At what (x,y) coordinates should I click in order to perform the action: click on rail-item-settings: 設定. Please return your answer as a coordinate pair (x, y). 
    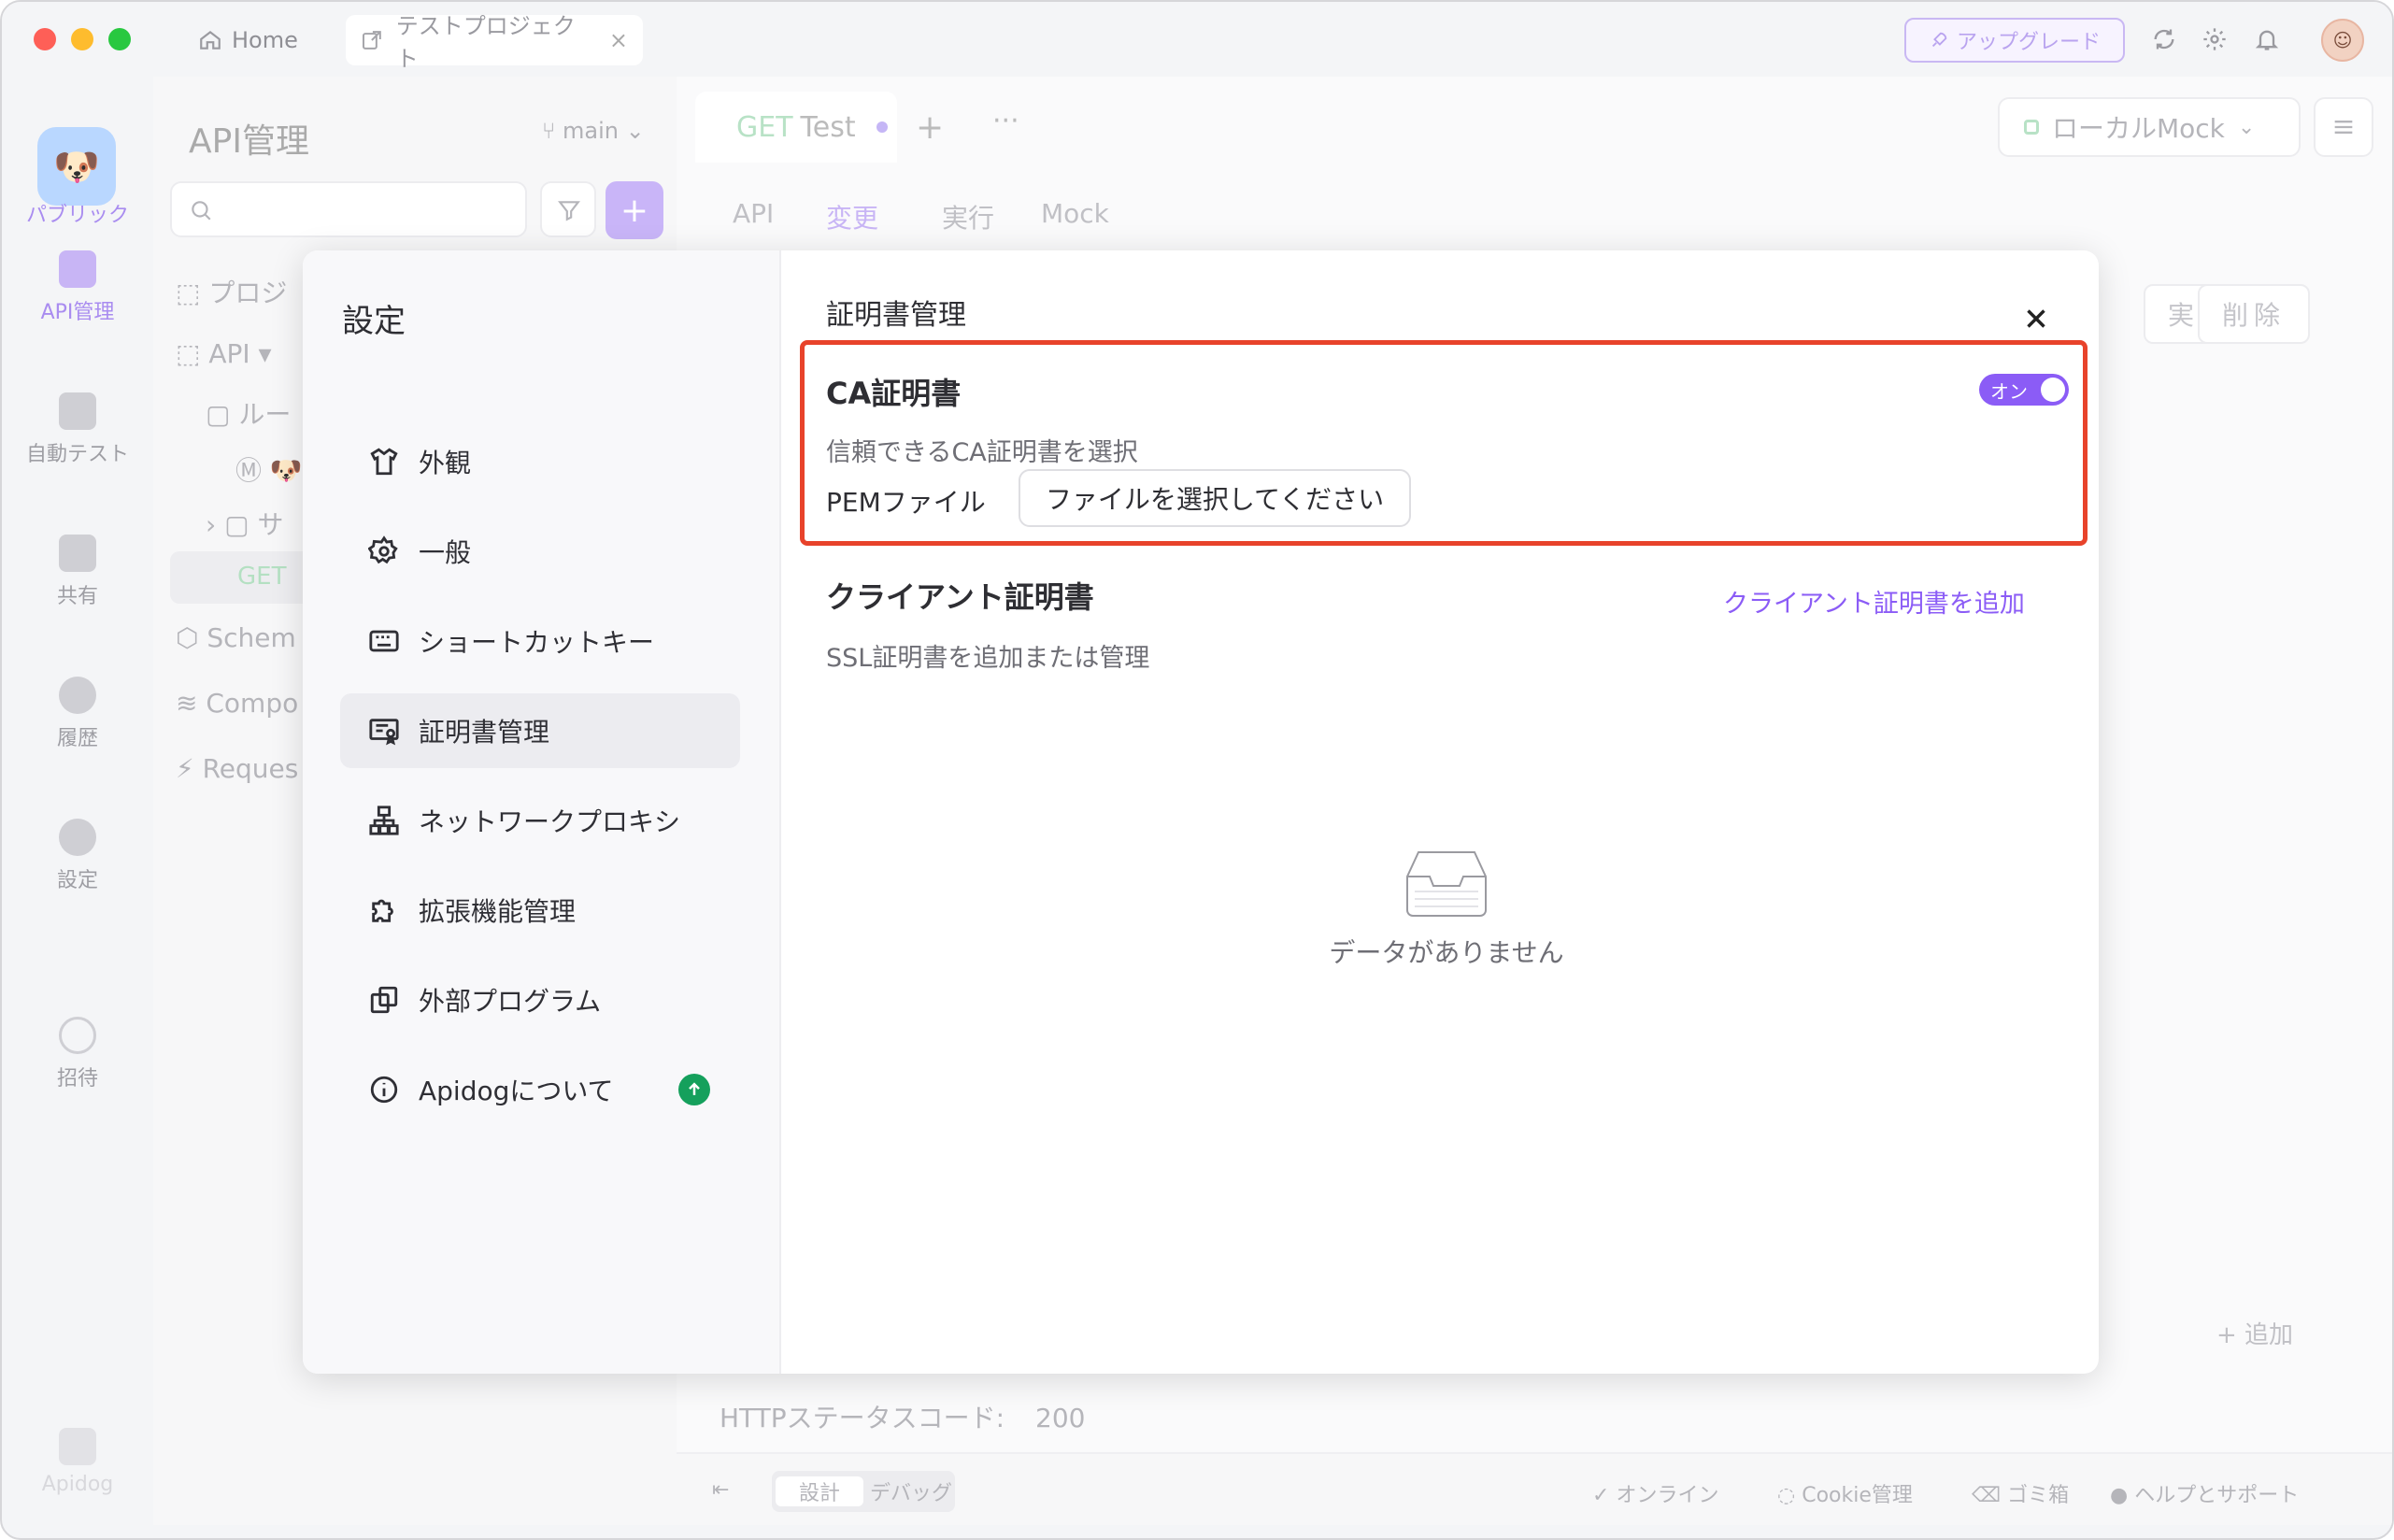
    Looking at the image, I should click on (77, 856).